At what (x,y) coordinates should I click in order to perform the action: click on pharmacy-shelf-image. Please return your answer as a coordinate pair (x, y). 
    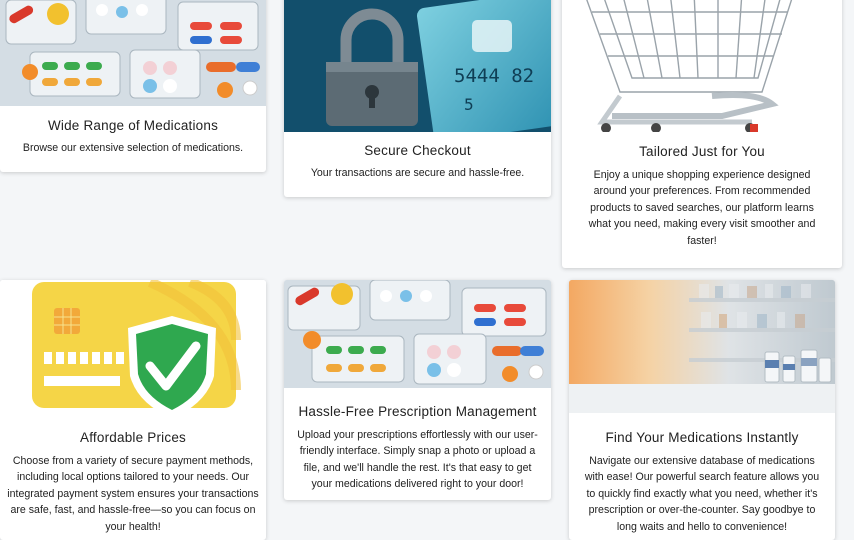
    Looking at the image, I should click on (702, 346).